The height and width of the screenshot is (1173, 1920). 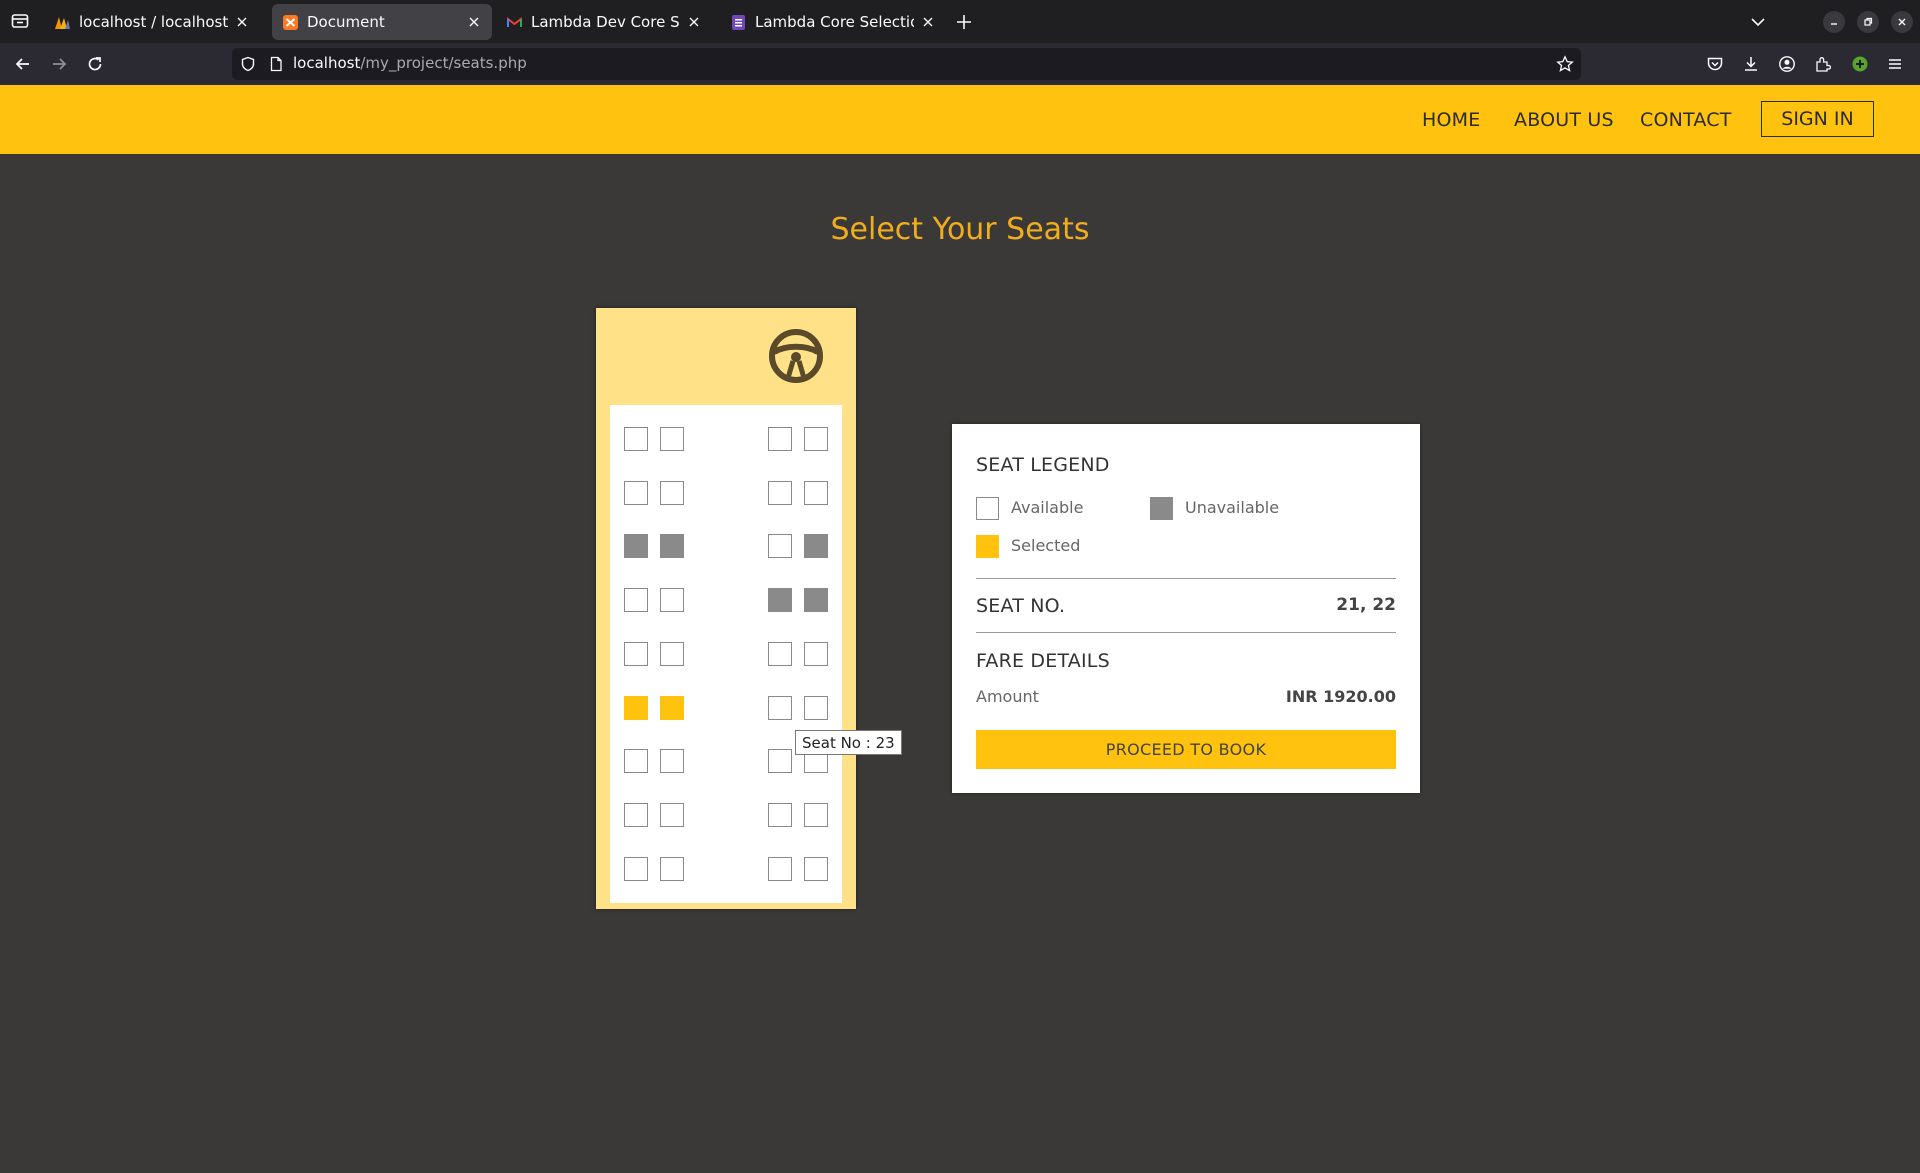 What do you see at coordinates (964, 22) in the screenshot?
I see `new-tab-icon` at bounding box center [964, 22].